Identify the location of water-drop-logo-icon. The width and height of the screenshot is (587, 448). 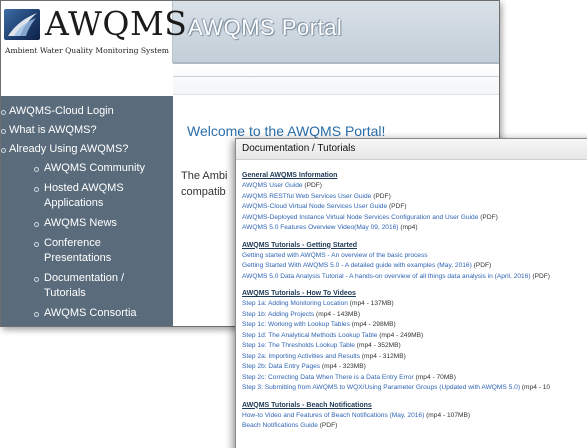
(22, 24).